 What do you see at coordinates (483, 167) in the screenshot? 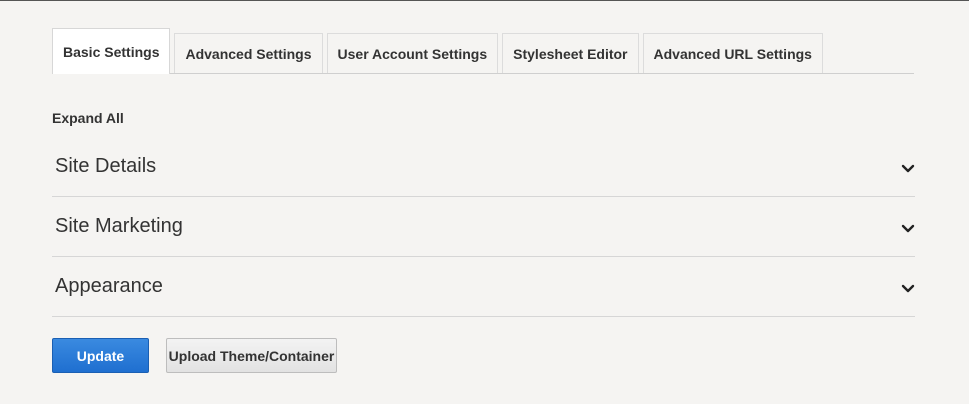
I see `section-site-details: Site Details` at bounding box center [483, 167].